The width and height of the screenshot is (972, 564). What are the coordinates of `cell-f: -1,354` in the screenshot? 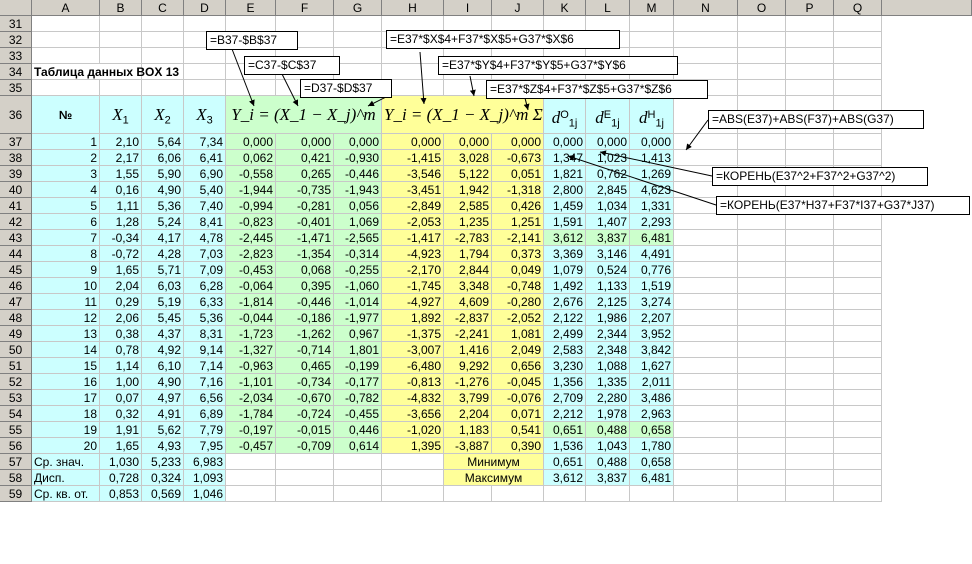 It's located at (305, 254).